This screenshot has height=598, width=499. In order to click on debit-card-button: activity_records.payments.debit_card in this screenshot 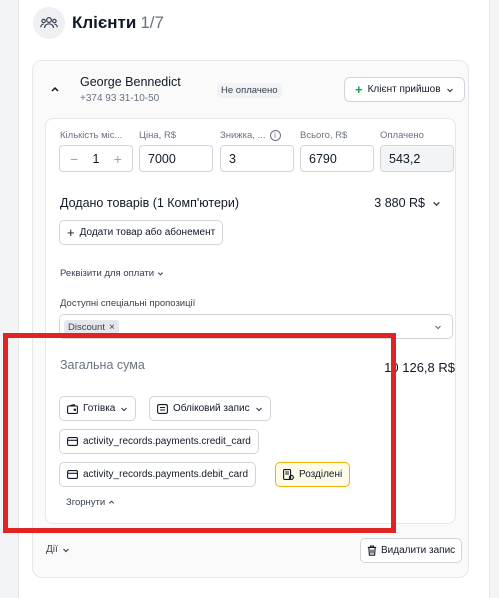, I will do `click(158, 474)`.